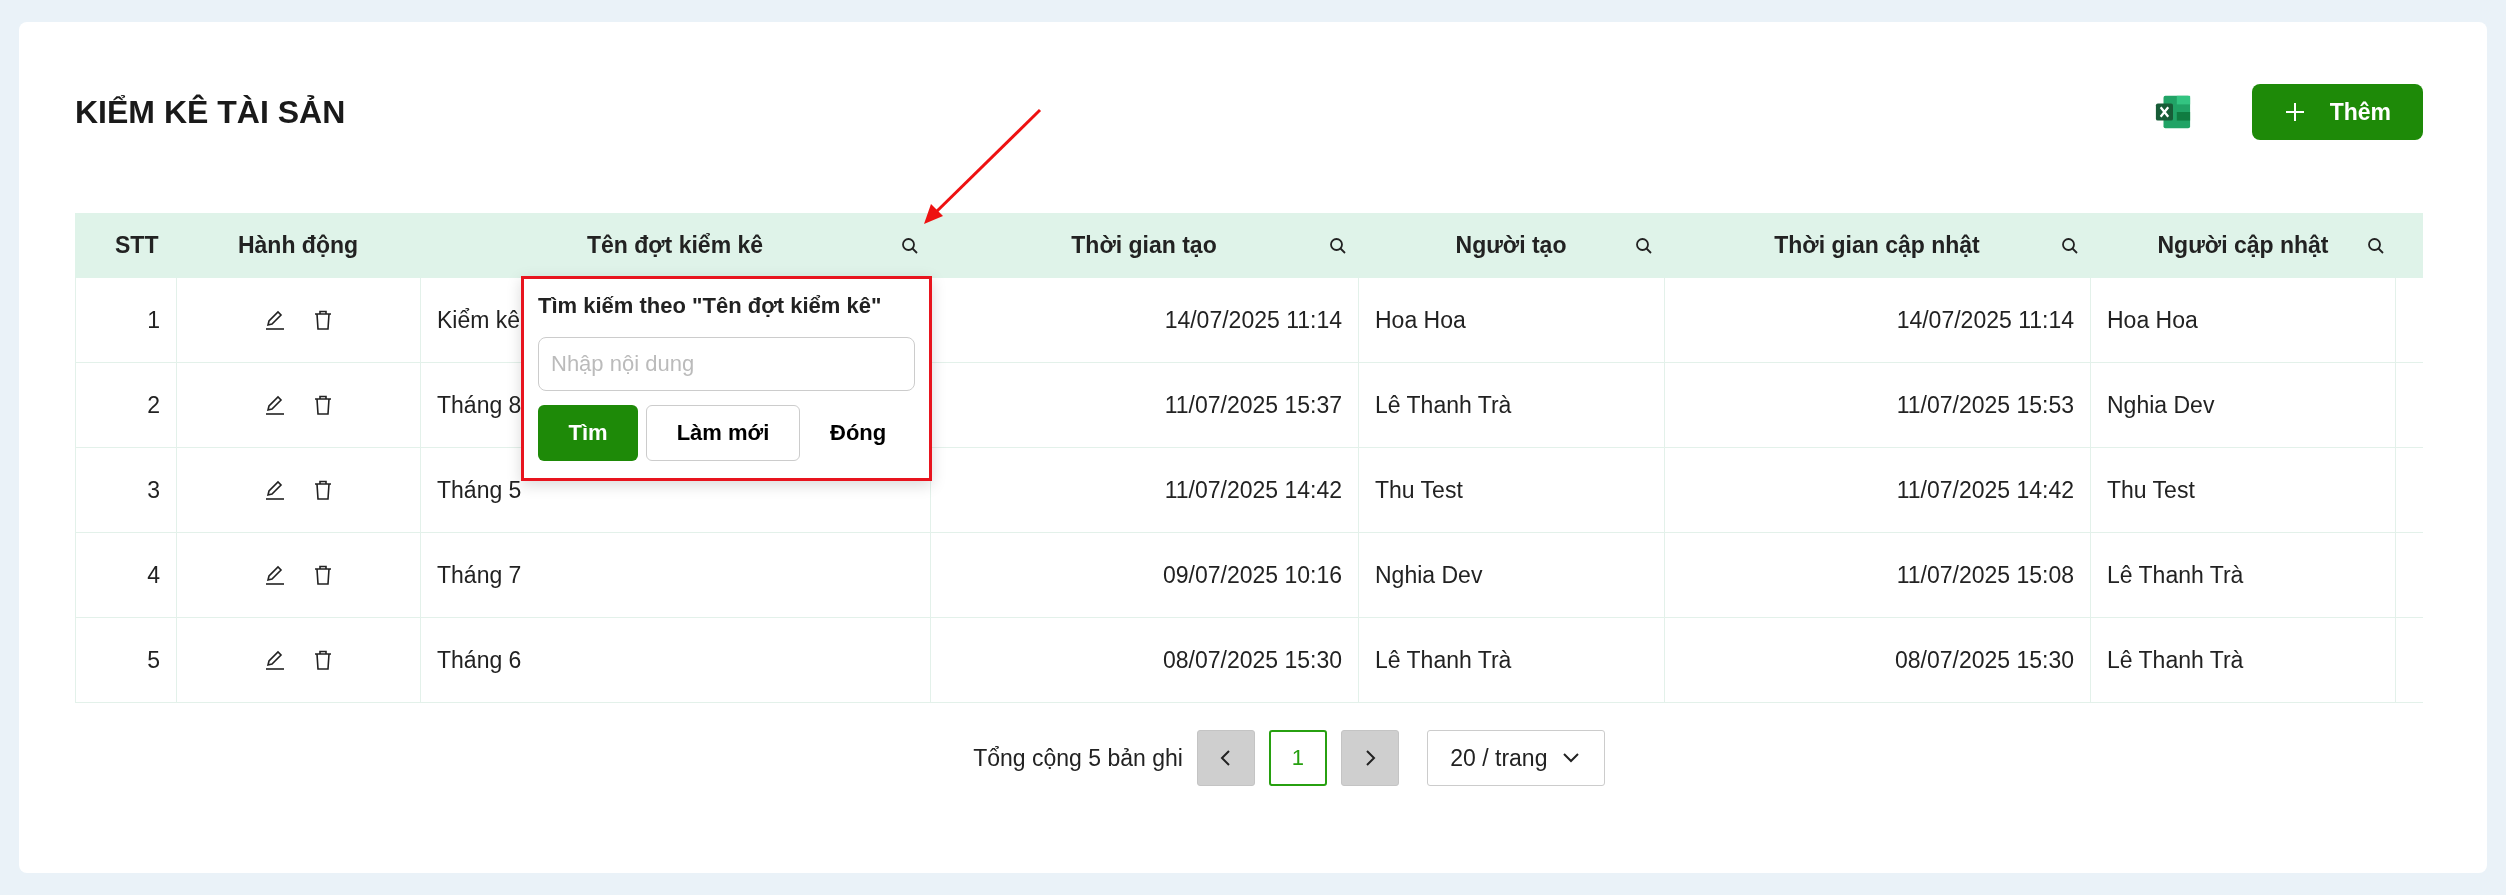  I want to click on index-cell: 2, so click(153, 405).